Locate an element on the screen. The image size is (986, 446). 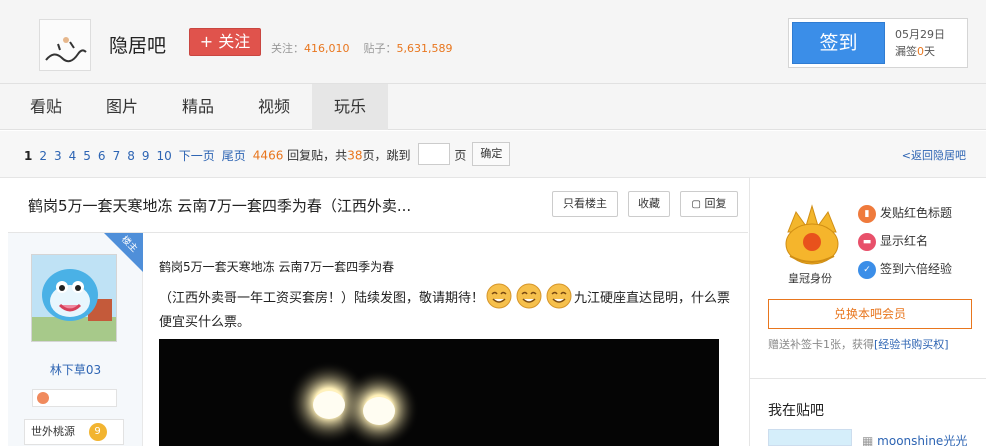
forum-nav: 看贴 图片 精品 视频 玩乐 is located at coordinates (493, 107).